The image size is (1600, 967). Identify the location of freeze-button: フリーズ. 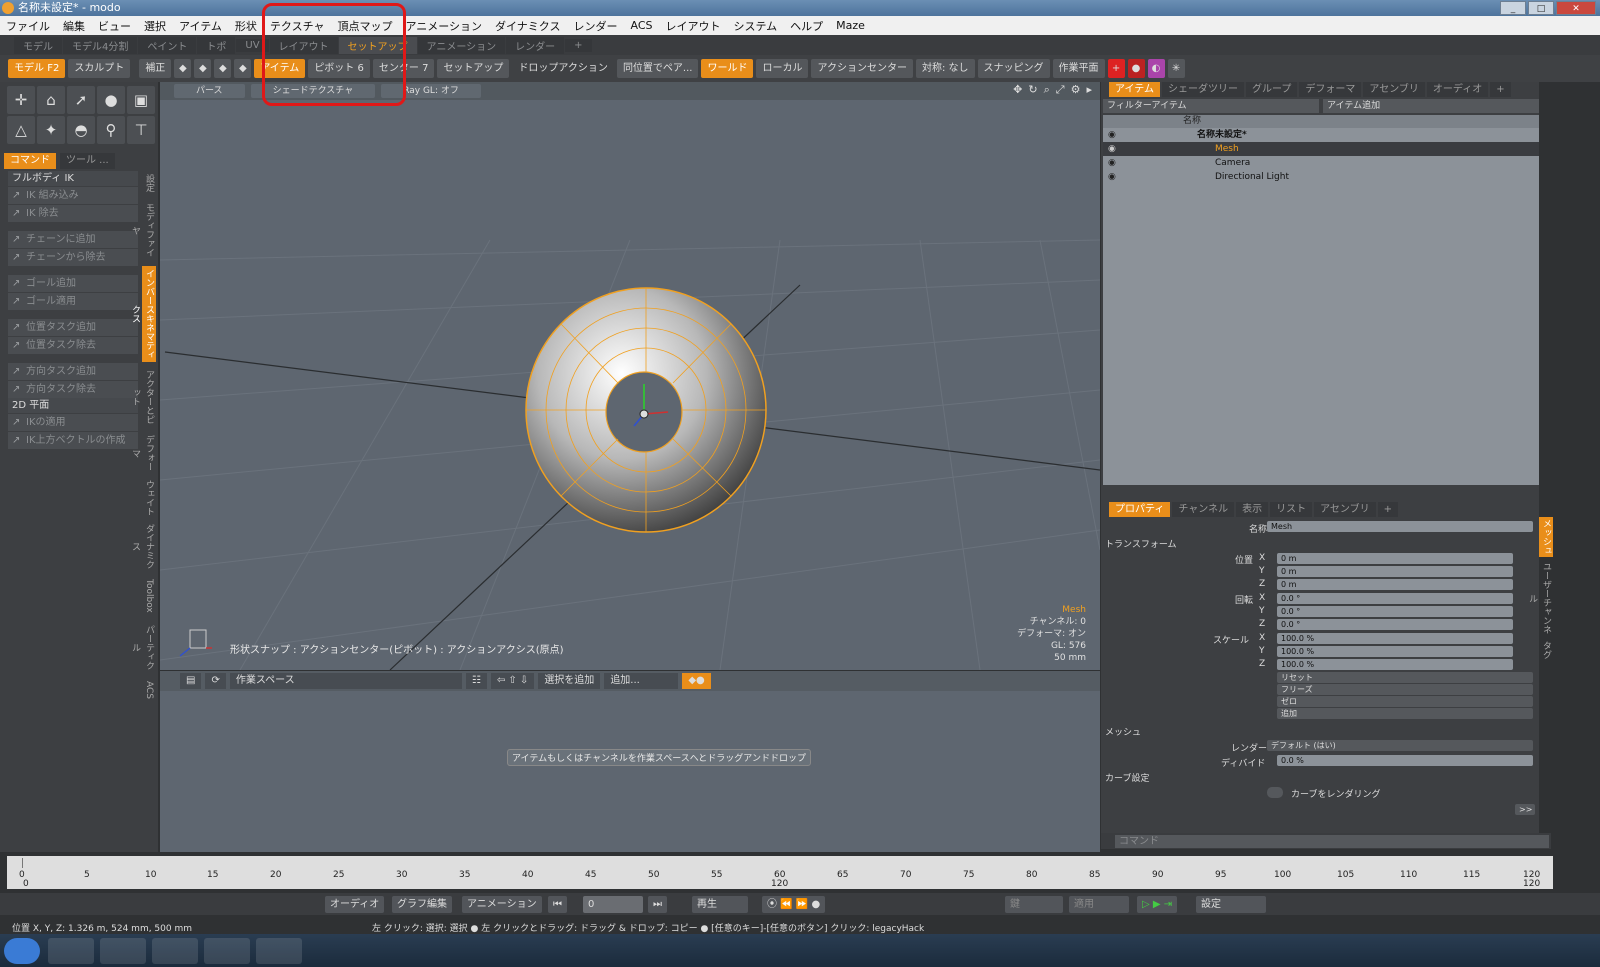
(1405, 689).